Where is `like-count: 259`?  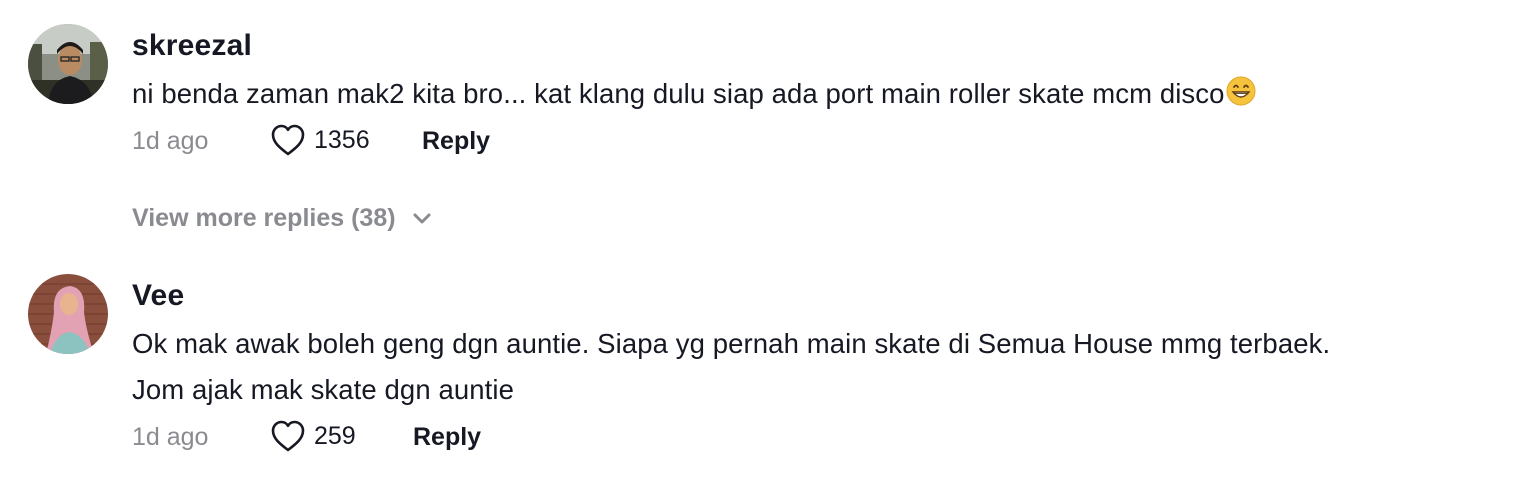 like-count: 259 is located at coordinates (335, 435).